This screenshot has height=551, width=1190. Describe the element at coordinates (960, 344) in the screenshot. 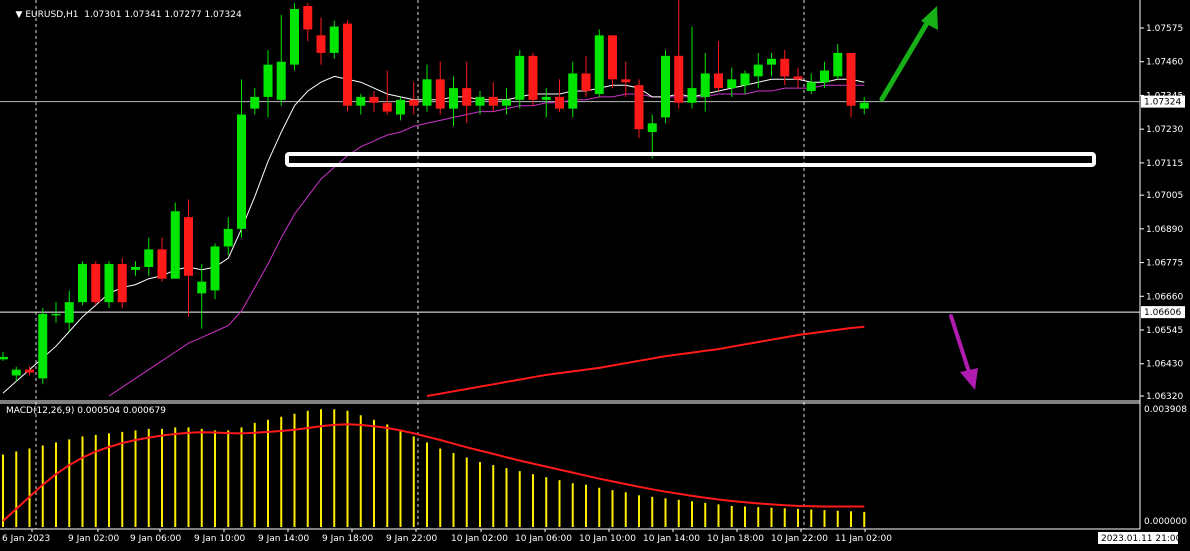

I see `arrow-down-shaft` at that location.